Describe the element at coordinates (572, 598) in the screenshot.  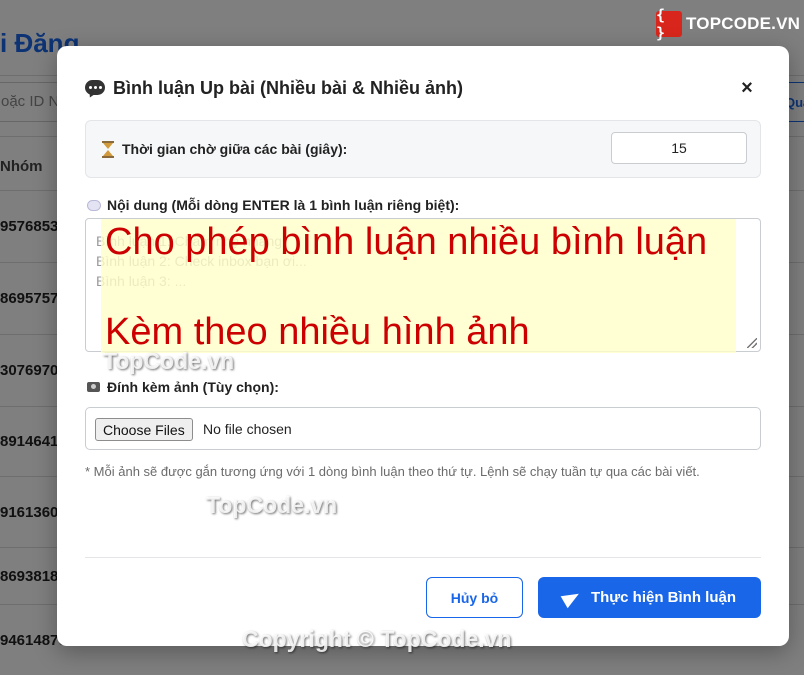
I see `paper-plane-icon` at that location.